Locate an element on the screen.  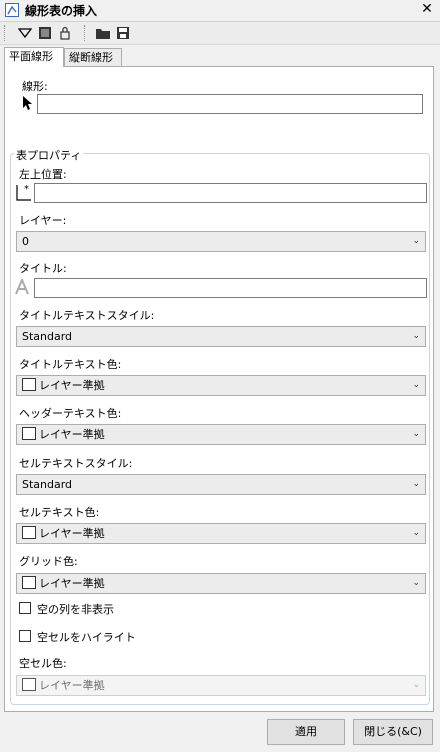
app-icon is located at coordinates (12, 10).